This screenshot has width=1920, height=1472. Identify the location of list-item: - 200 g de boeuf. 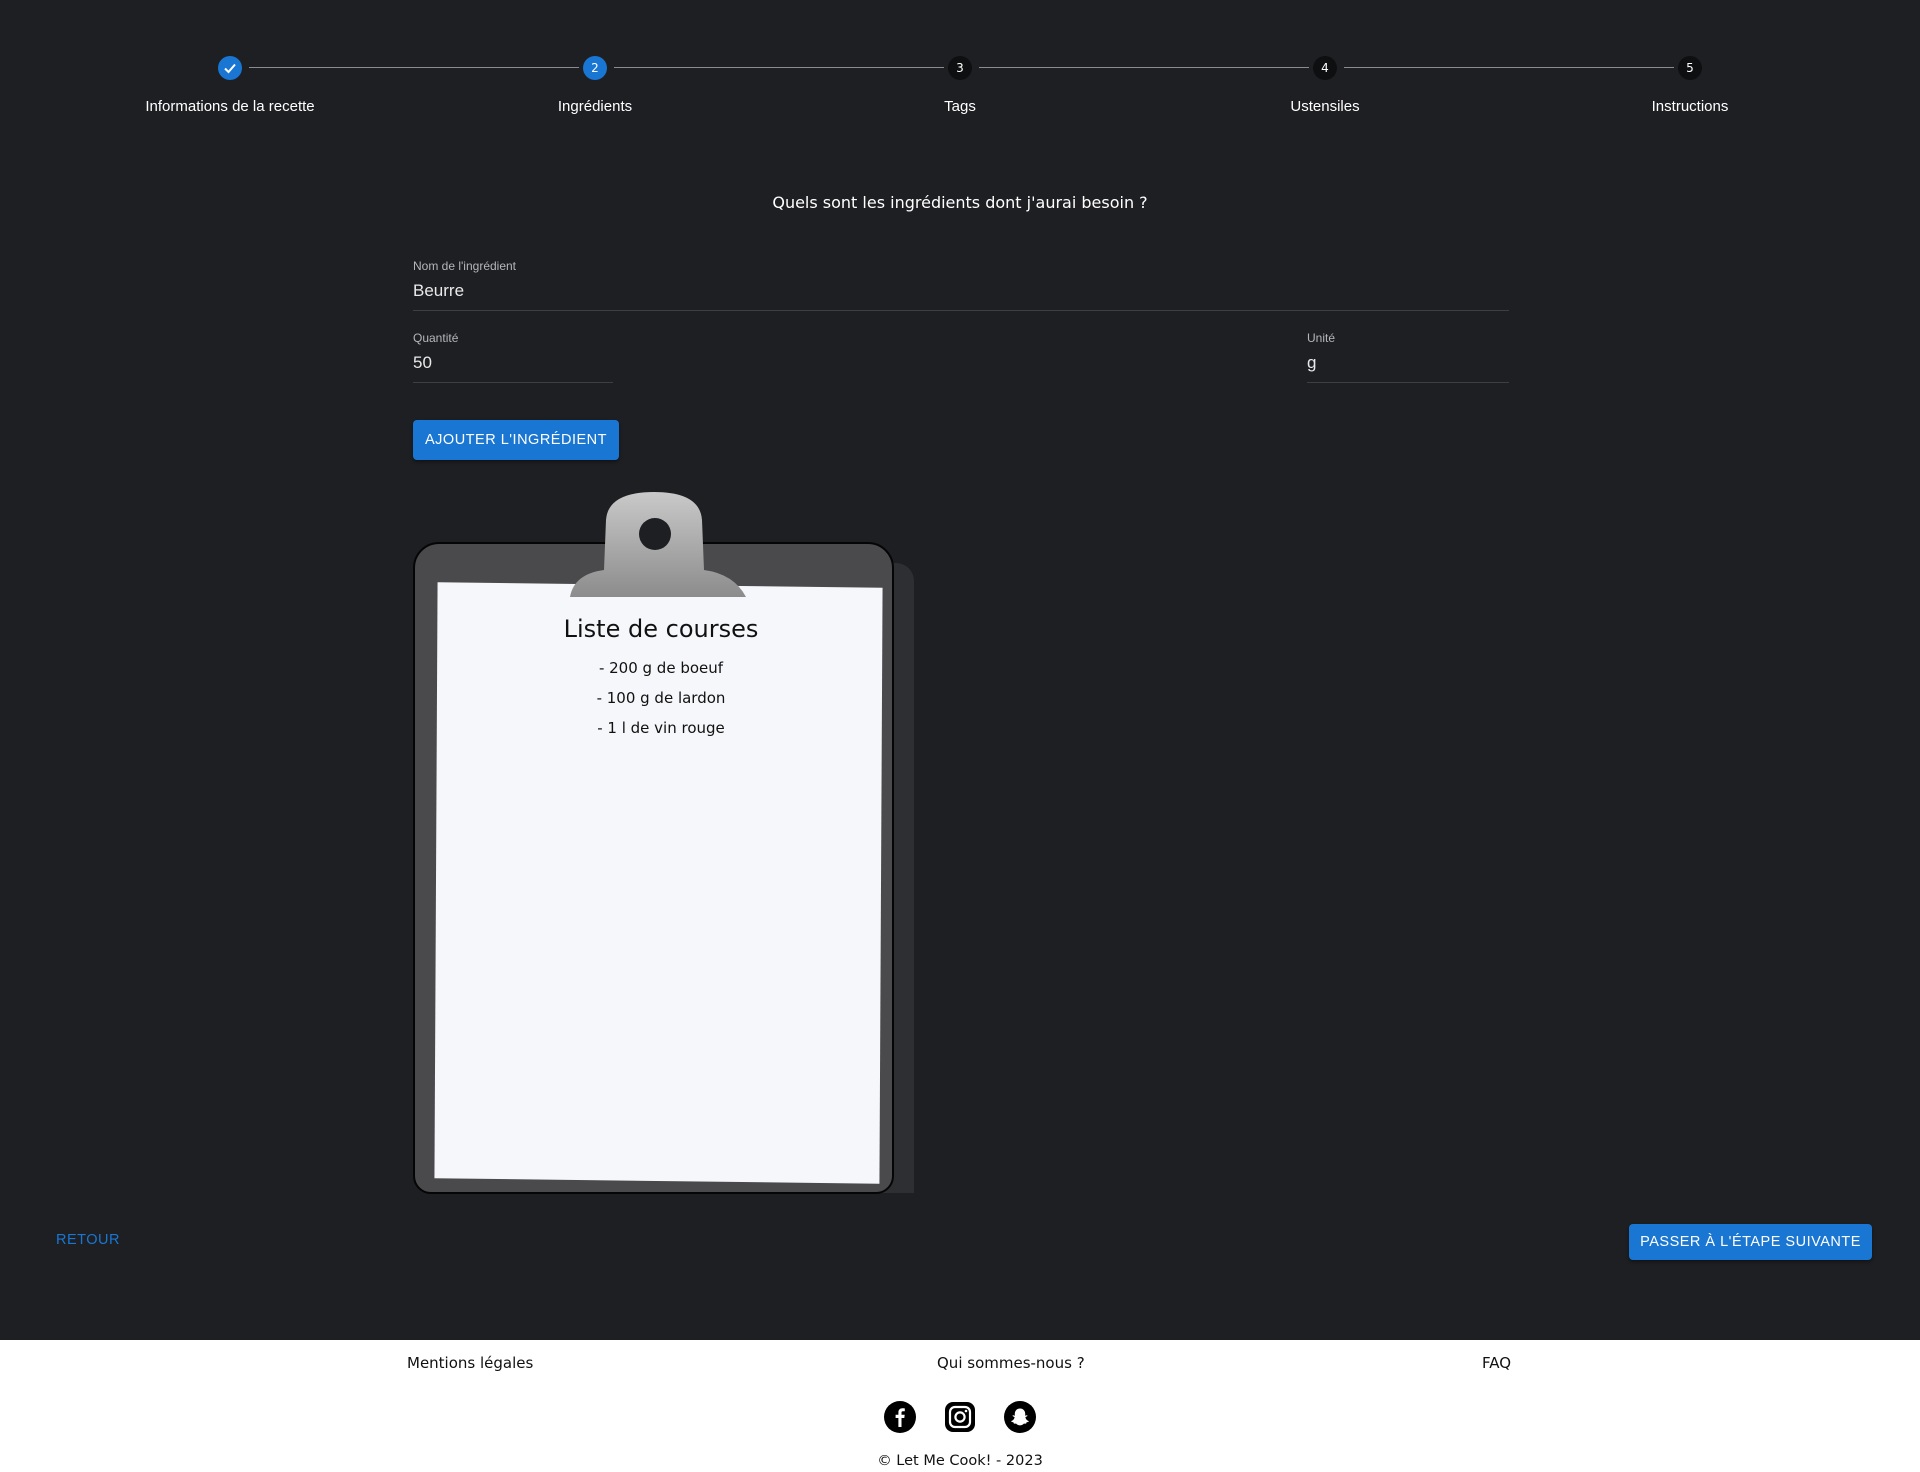
(661, 668).